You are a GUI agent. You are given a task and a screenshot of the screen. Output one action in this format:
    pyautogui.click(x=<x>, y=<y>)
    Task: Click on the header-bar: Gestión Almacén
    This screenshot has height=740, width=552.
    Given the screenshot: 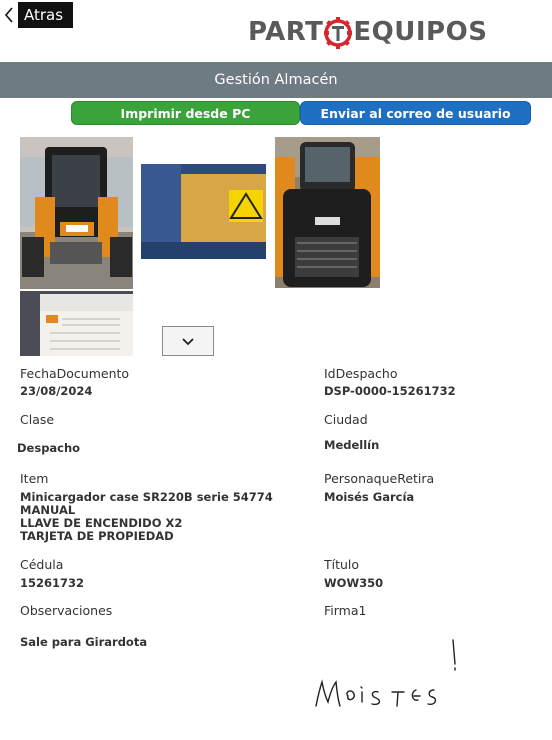 What is the action you would take?
    pyautogui.click(x=276, y=80)
    